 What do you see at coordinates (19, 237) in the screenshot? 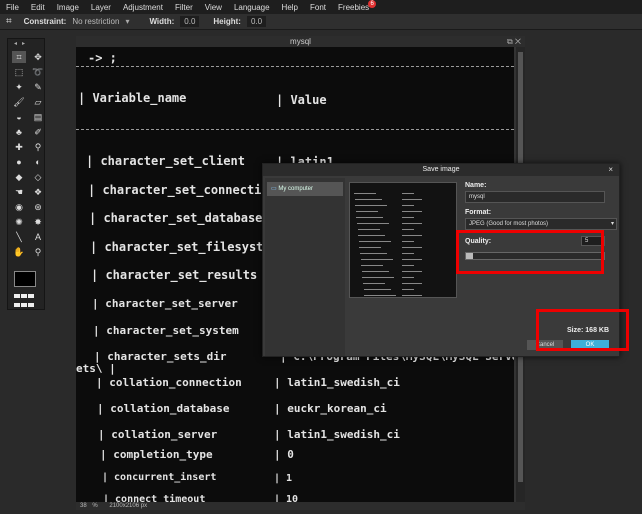
I see `line-icon: ╲` at bounding box center [19, 237].